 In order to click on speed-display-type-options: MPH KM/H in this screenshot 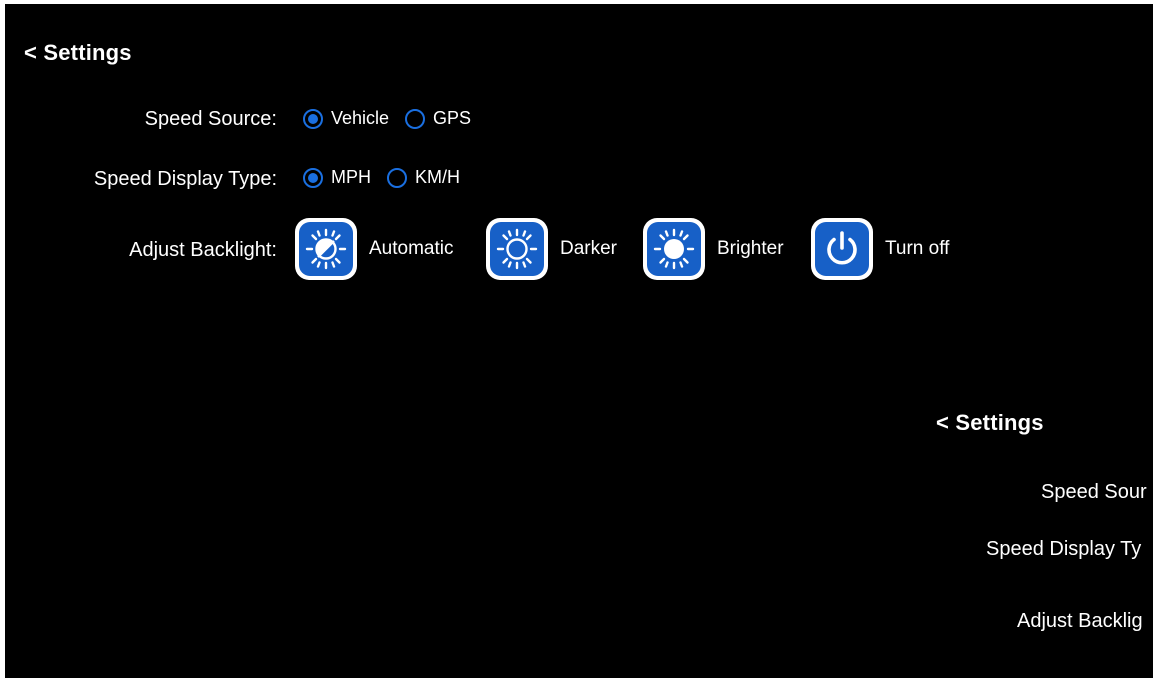, I will do `click(389, 177)`.